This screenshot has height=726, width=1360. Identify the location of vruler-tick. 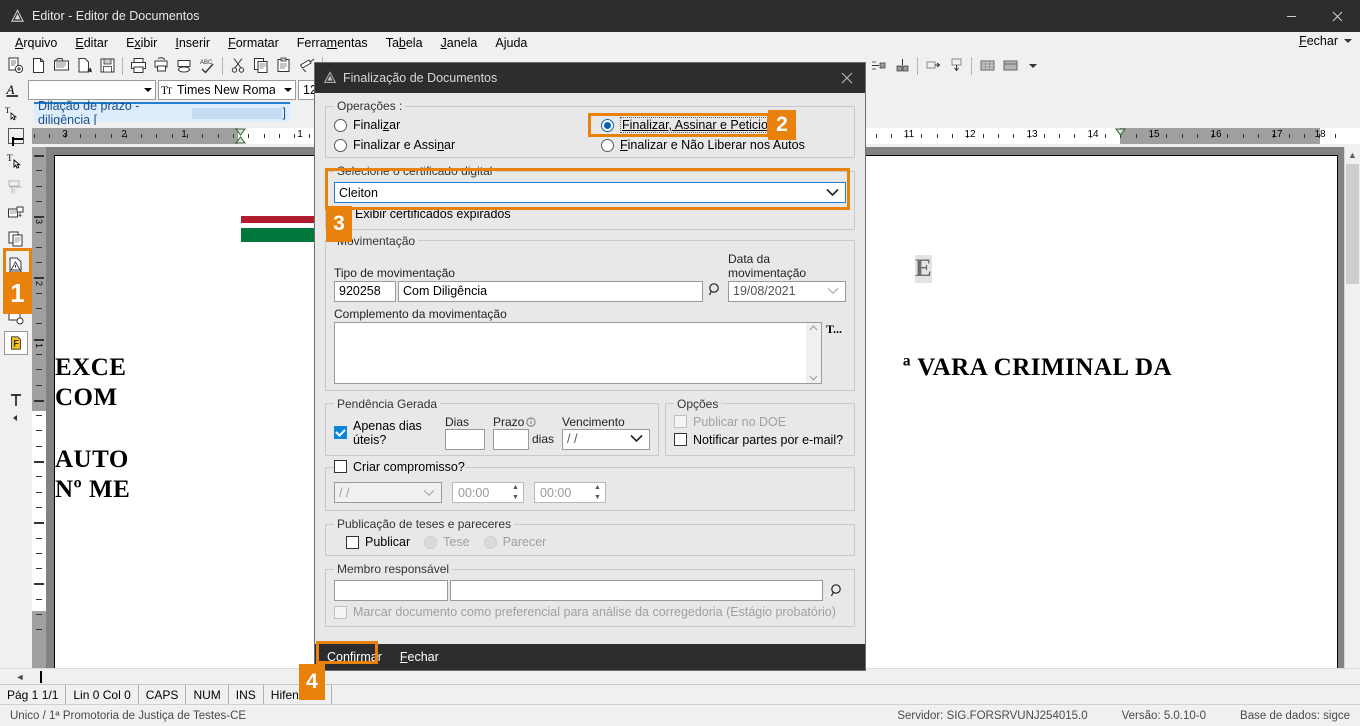
(39, 324).